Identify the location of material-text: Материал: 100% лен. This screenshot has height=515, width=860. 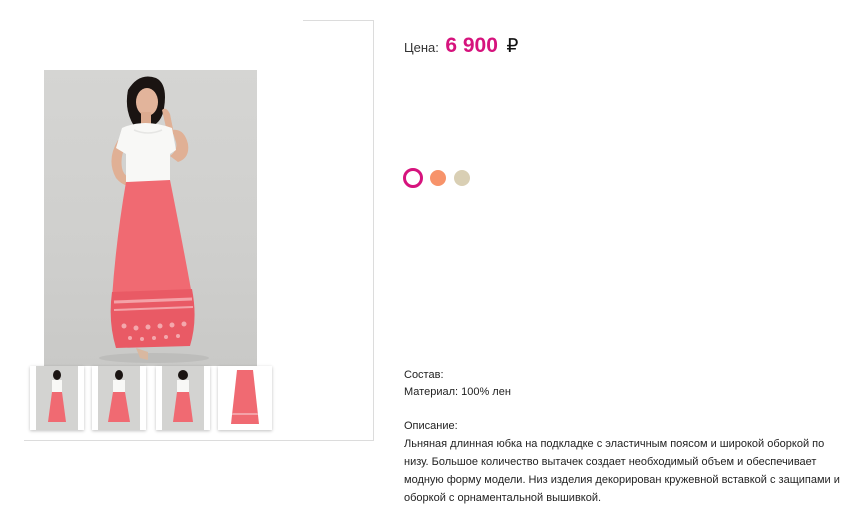
(457, 392).